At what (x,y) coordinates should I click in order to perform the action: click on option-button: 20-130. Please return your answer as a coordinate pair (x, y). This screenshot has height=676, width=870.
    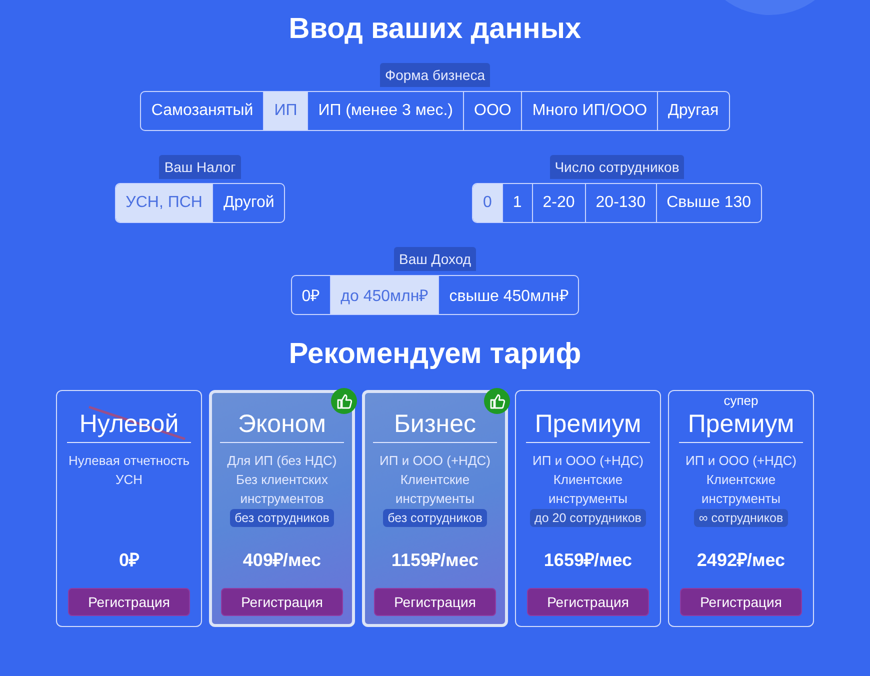
    Looking at the image, I should click on (620, 203).